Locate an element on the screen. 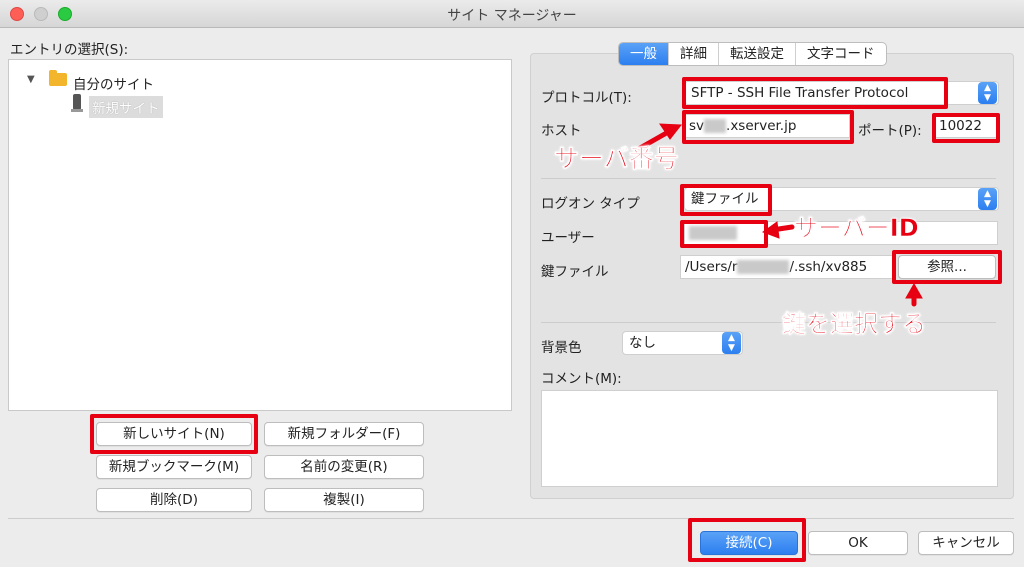 The image size is (1024, 567). annotation-arrows is located at coordinates (780, 215).